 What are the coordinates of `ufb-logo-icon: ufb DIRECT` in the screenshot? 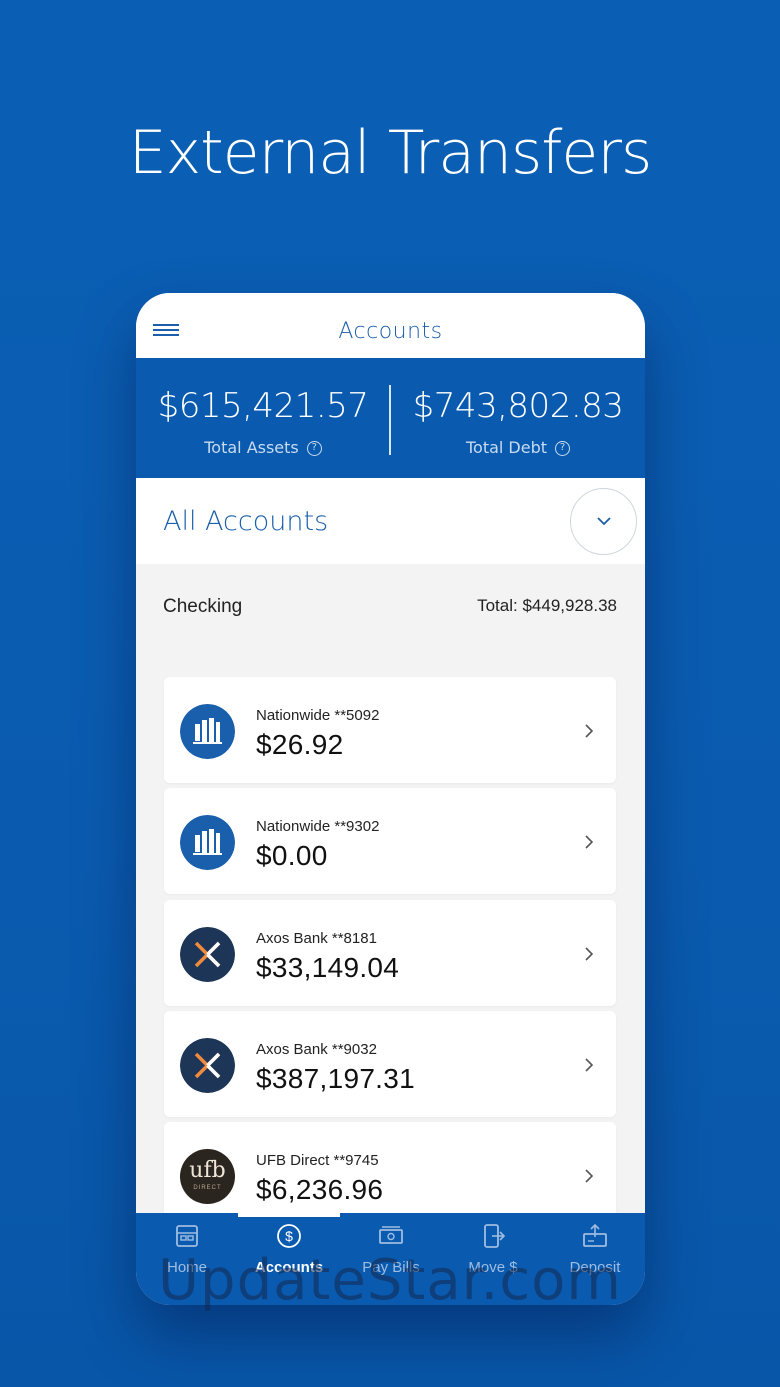 It's located at (207, 1176).